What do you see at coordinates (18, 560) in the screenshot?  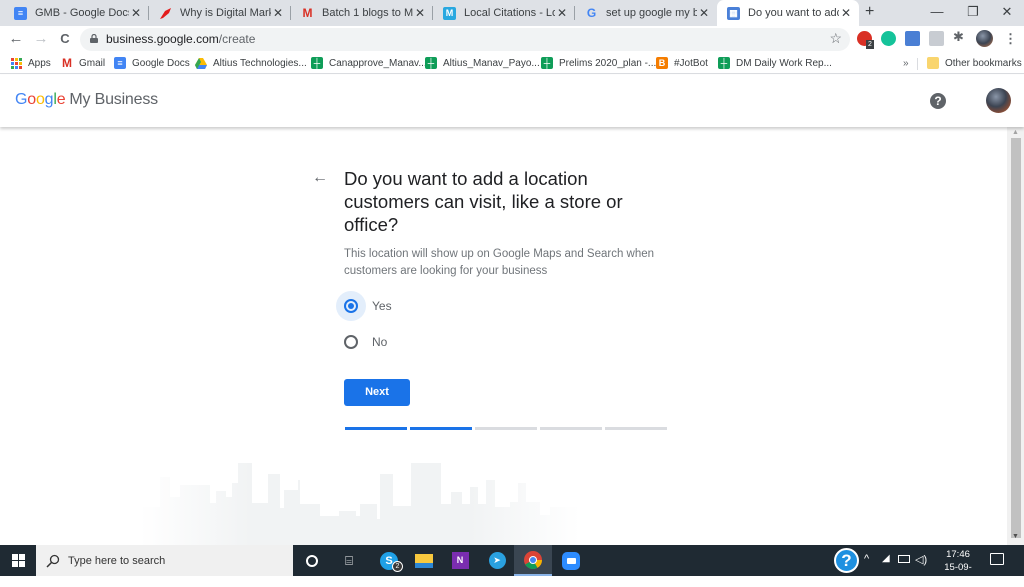 I see `start-button` at bounding box center [18, 560].